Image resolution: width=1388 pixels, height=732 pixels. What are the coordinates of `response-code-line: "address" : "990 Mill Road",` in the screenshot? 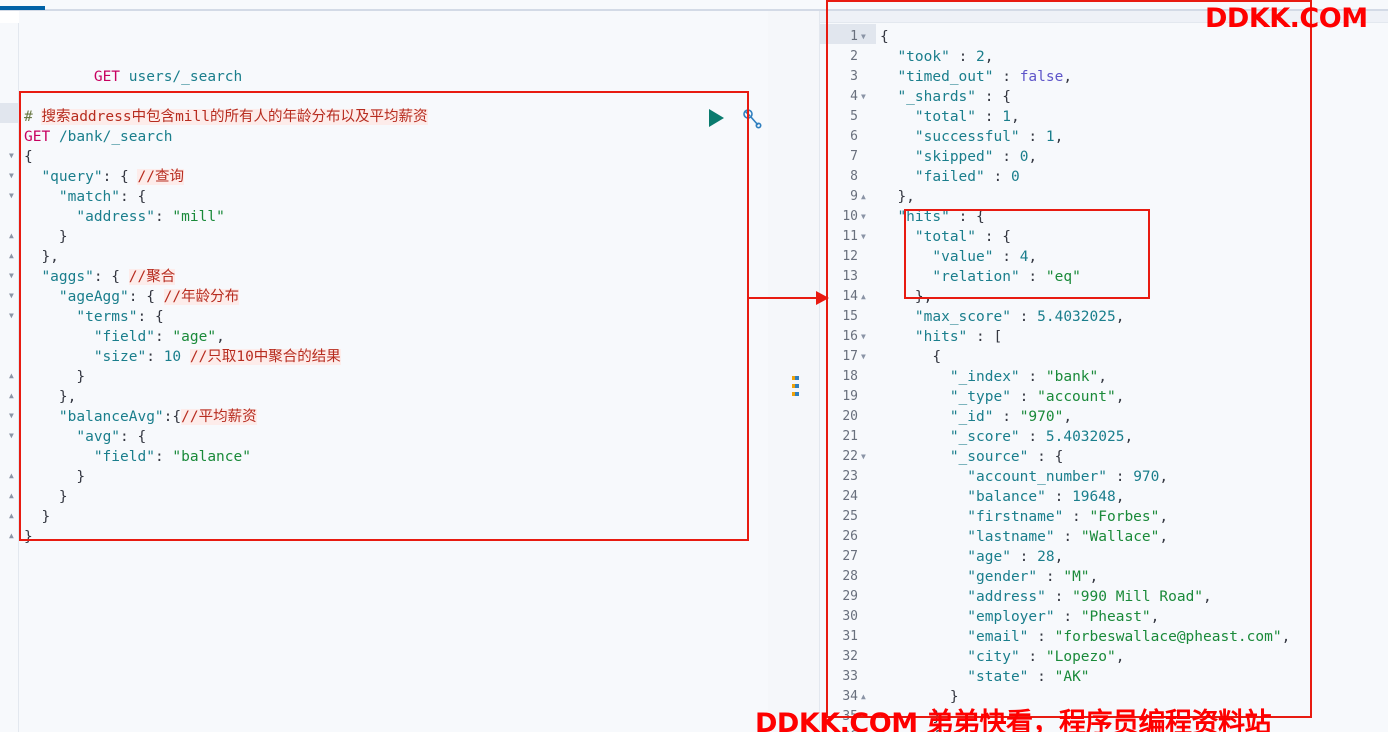 It's located at (1089, 597).